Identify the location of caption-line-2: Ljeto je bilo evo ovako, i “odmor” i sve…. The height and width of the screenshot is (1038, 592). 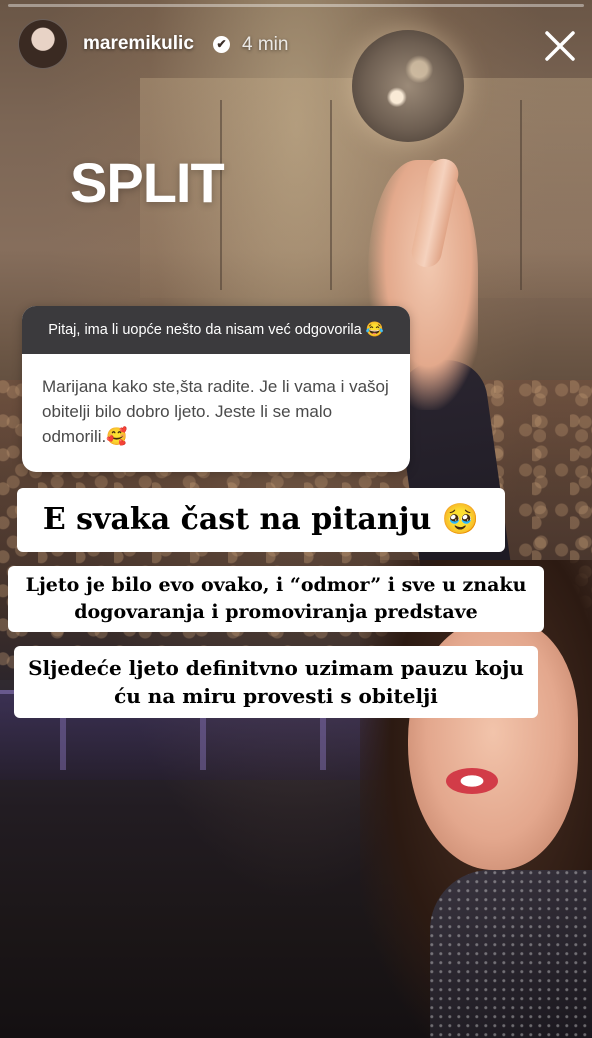
(276, 599).